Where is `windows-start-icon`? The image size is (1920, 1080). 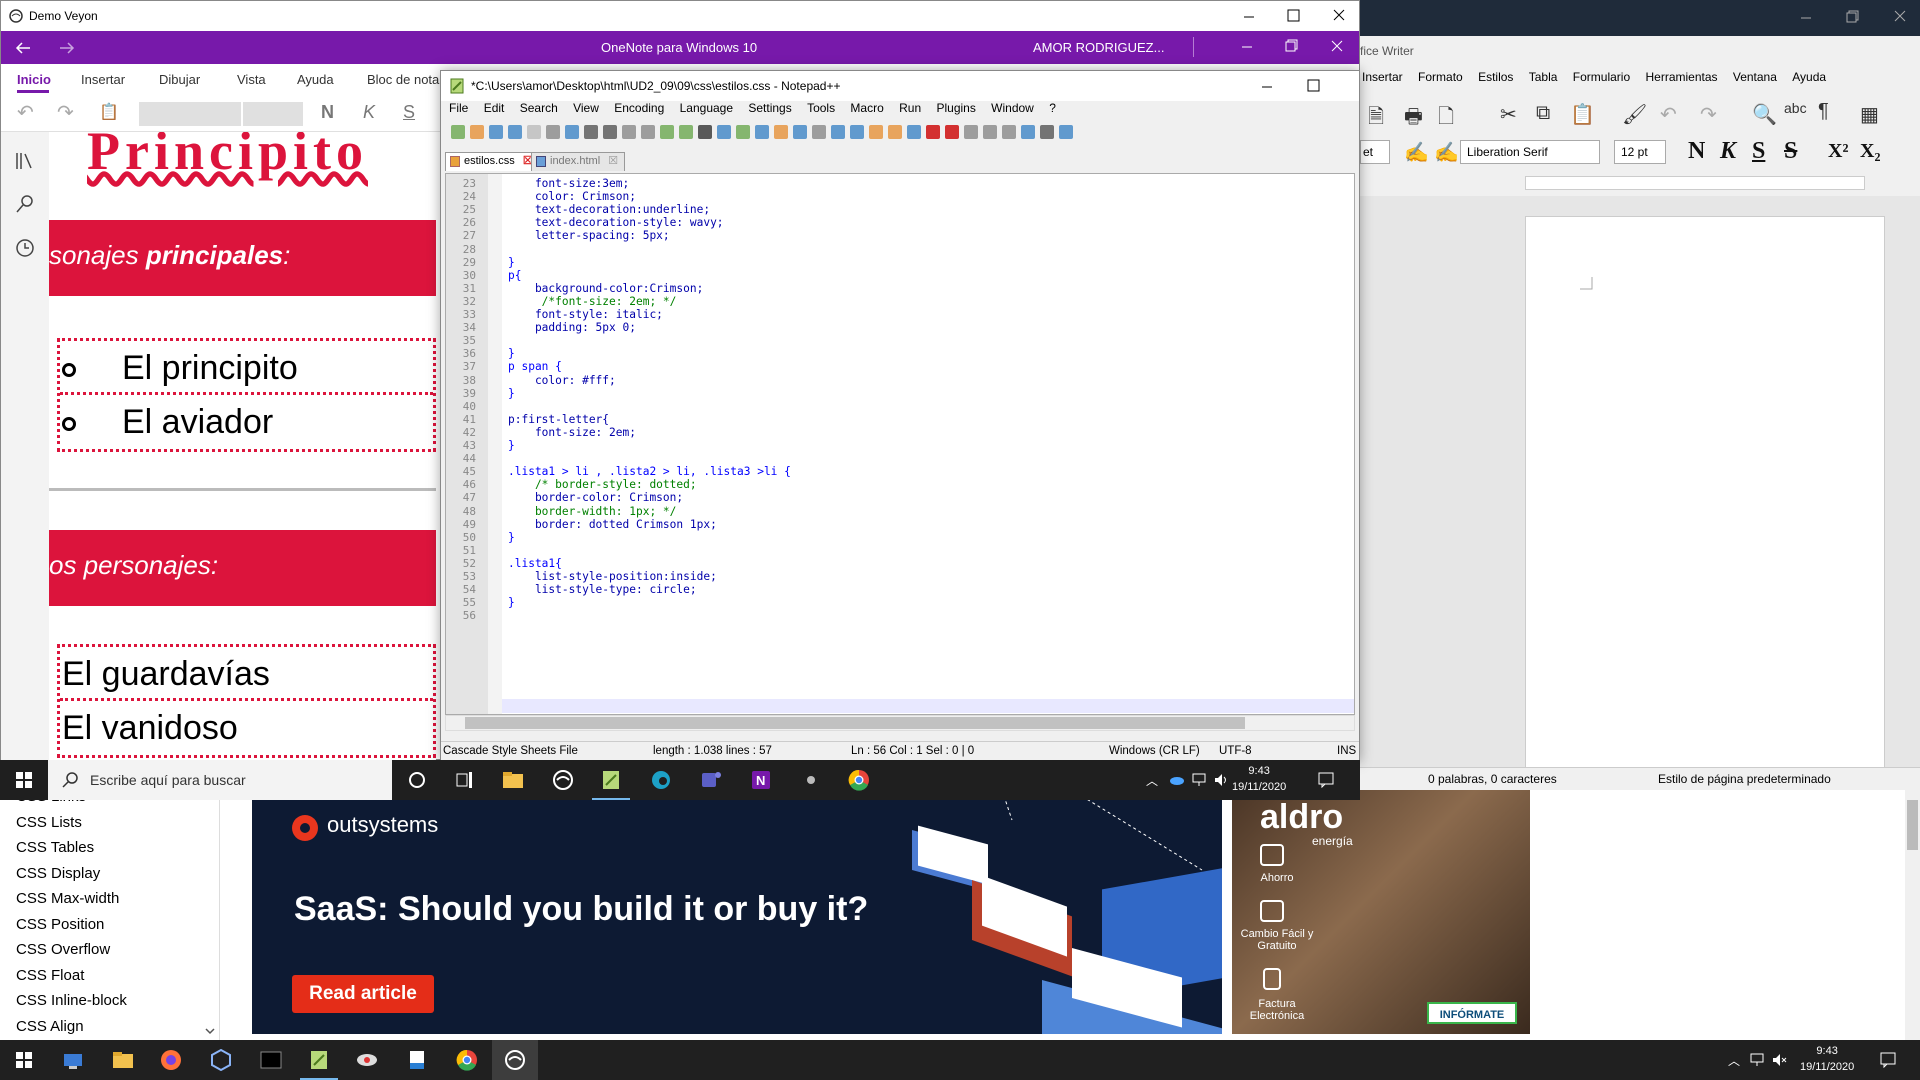 windows-start-icon is located at coordinates (24, 1060).